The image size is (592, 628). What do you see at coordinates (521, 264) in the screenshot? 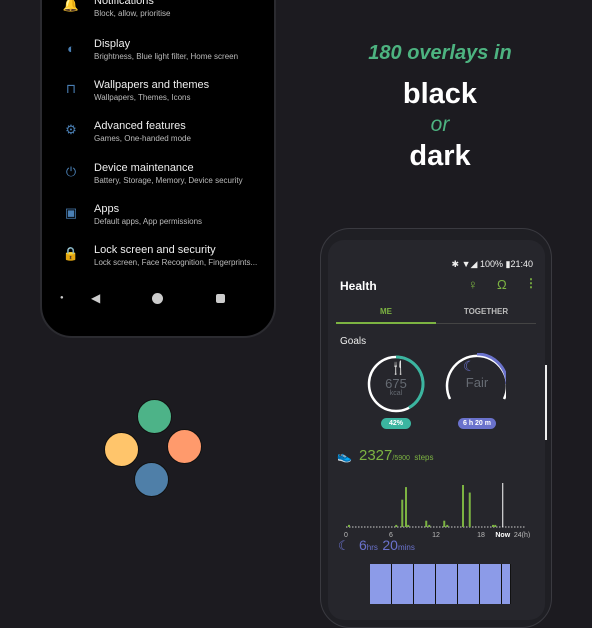
I see `clock: 21:40` at bounding box center [521, 264].